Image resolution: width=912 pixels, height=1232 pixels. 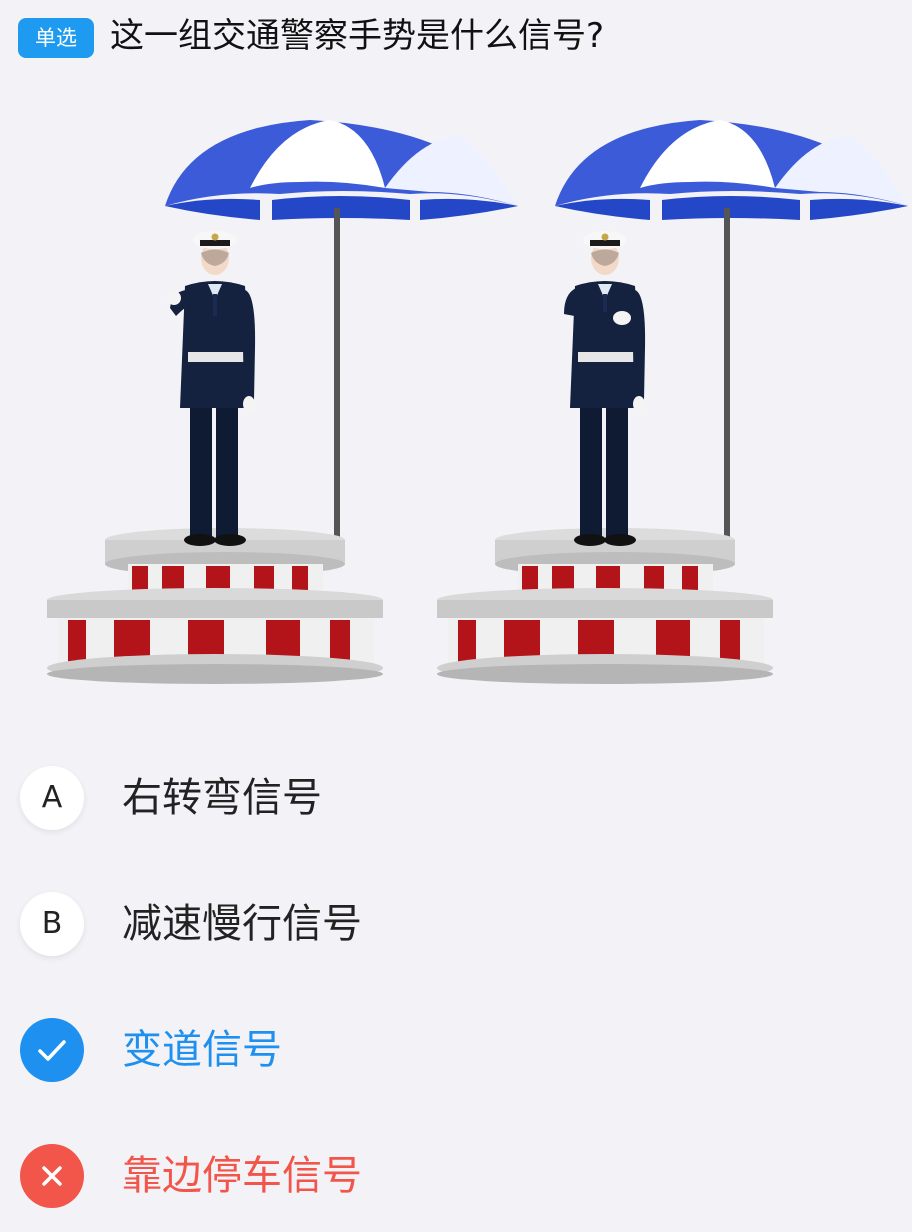 What do you see at coordinates (222, 798) in the screenshot?
I see `option-a-label: 右转弯信号` at bounding box center [222, 798].